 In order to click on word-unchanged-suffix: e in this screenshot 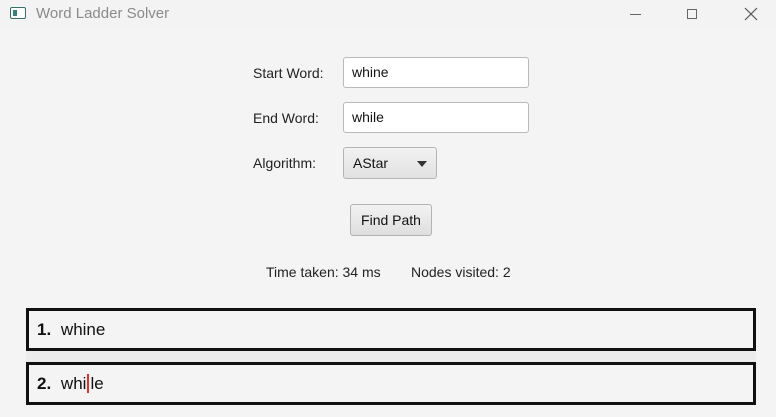, I will do `click(99, 383)`.